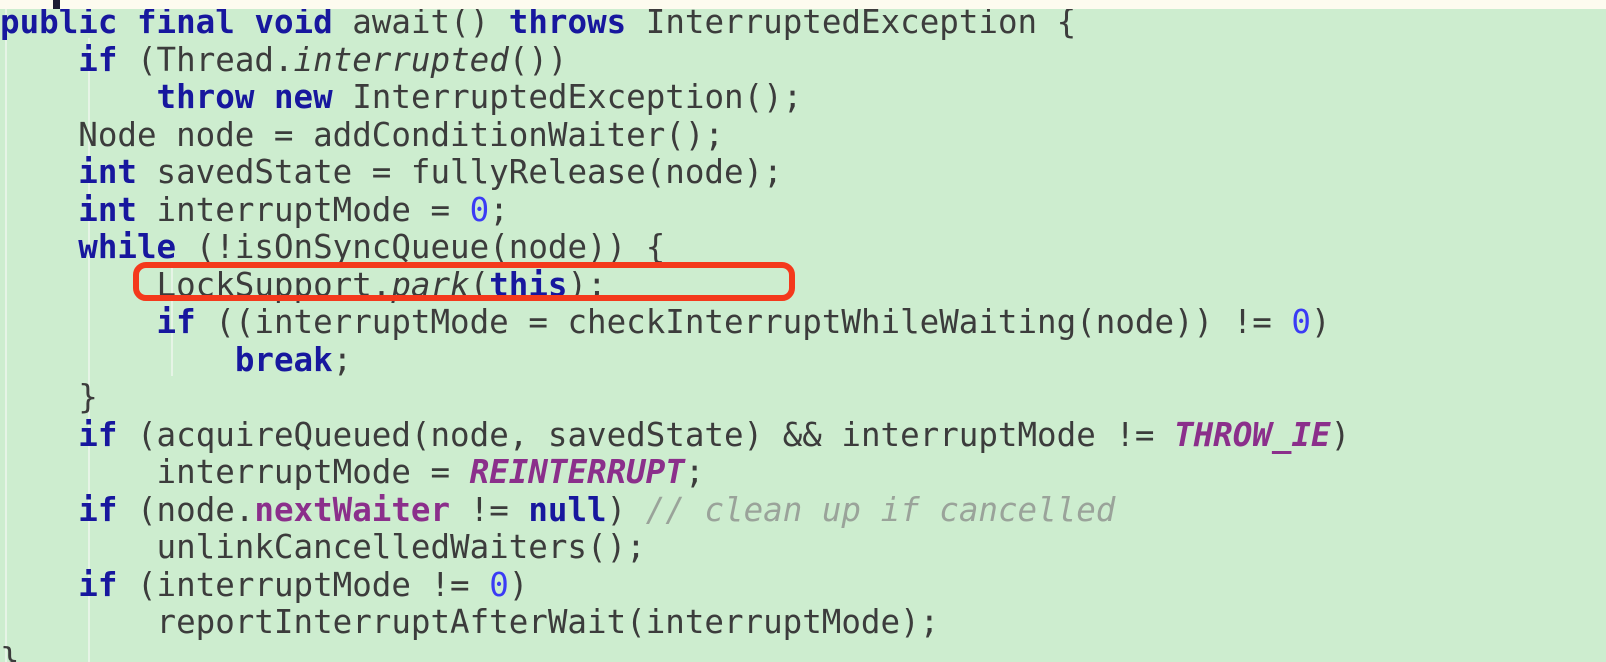 Image resolution: width=1606 pixels, height=662 pixels. I want to click on code-token-plain: (node., so click(186, 509).